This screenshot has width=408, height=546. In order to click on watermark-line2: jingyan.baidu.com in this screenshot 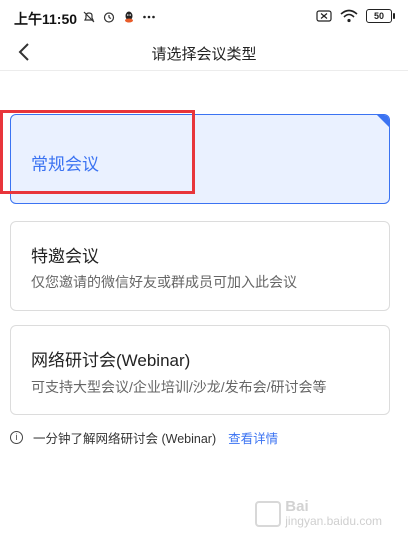, I will do `click(333, 521)`.